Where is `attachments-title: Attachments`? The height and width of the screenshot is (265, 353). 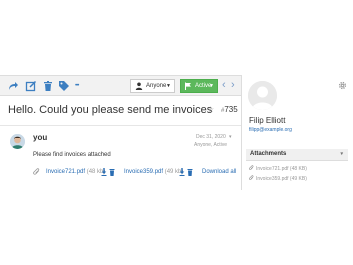
attachments-title: Attachments is located at coordinates (268, 154).